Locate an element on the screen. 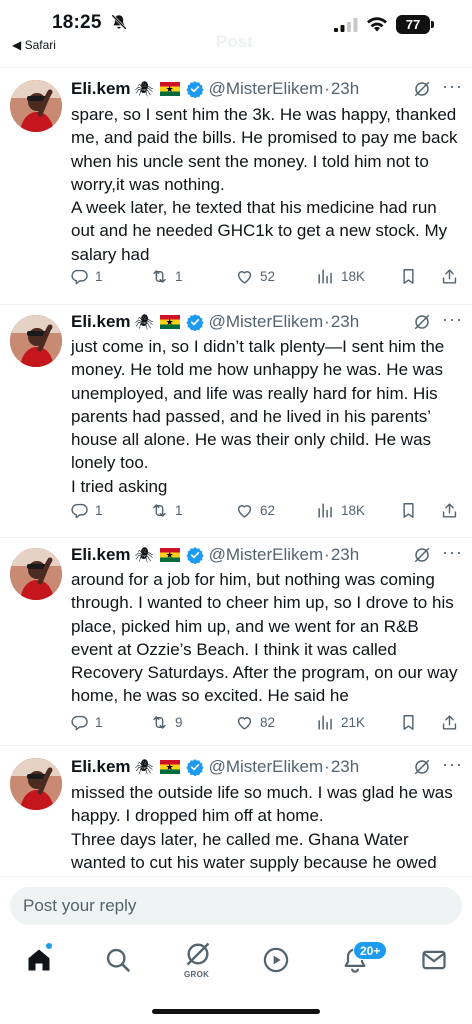  tab-grok is located at coordinates (199, 955).